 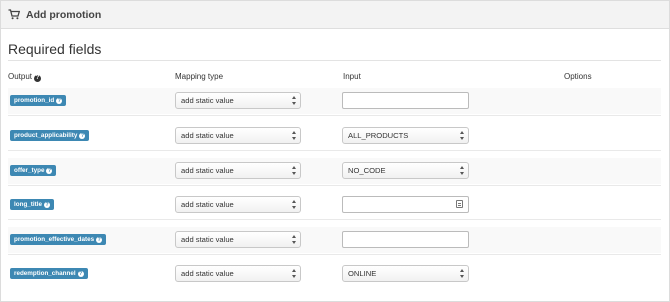 What do you see at coordinates (335, 15) in the screenshot?
I see `panel-header: Add promotion` at bounding box center [335, 15].